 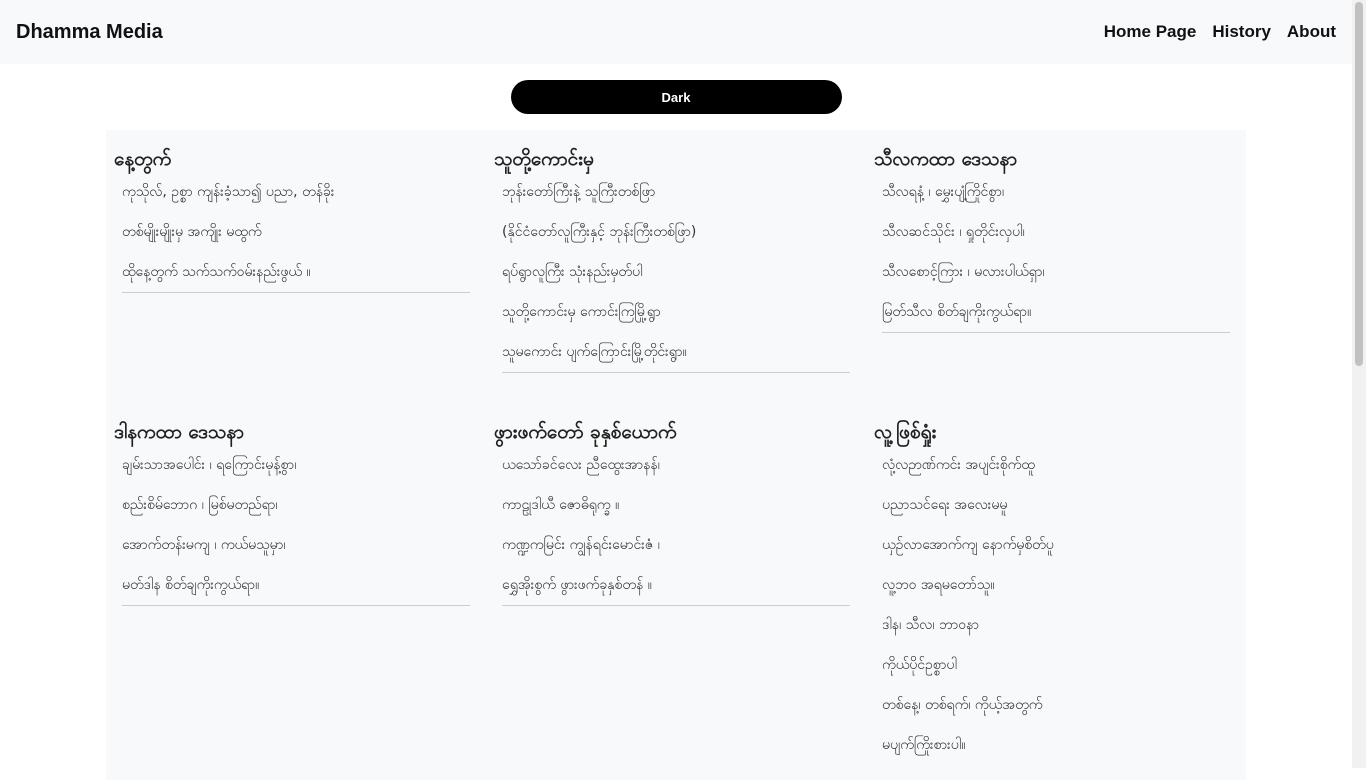 I want to click on top-navbar: Dhamma Media Home Page History About, so click(x=676, y=32).